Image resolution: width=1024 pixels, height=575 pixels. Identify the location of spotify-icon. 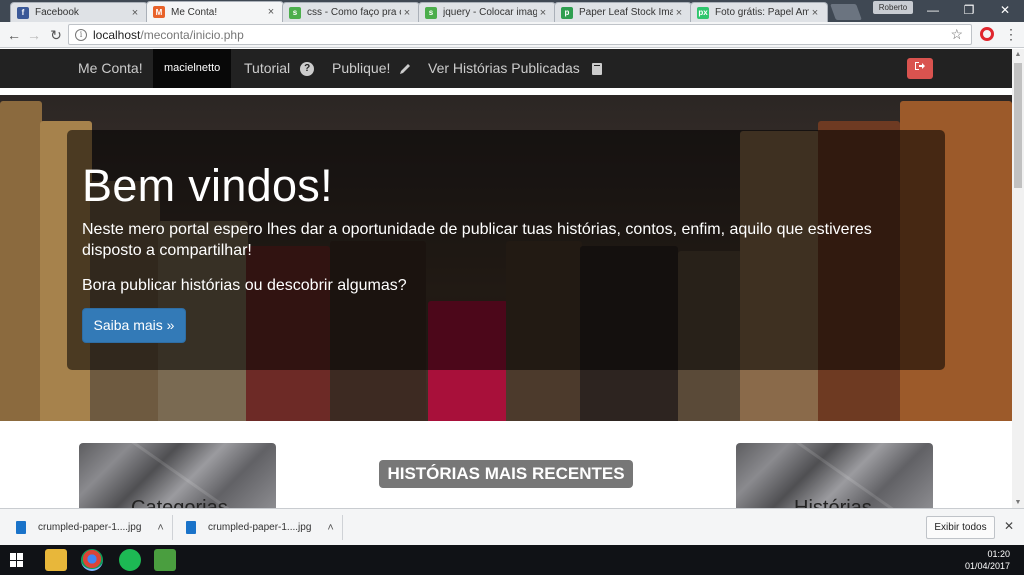
(130, 560).